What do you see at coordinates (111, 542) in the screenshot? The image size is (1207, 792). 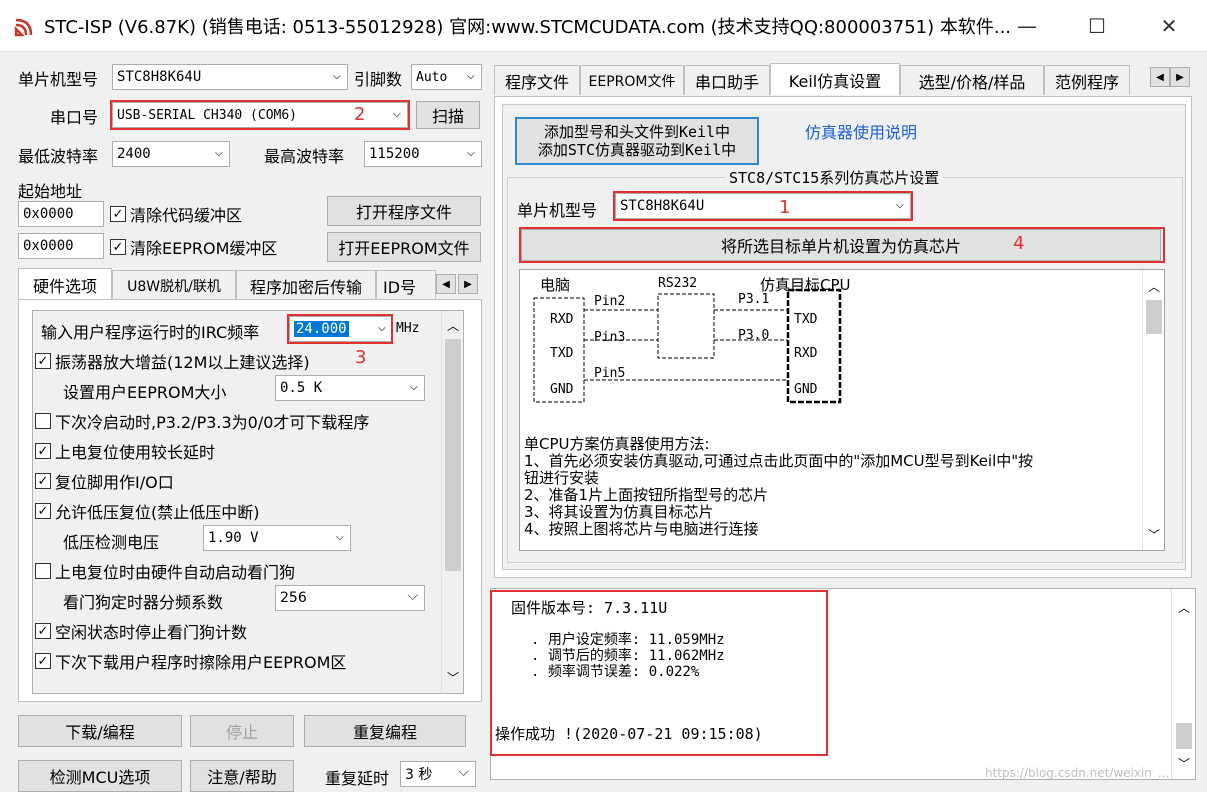 I see `low-voltage-label: 低压检测电压` at bounding box center [111, 542].